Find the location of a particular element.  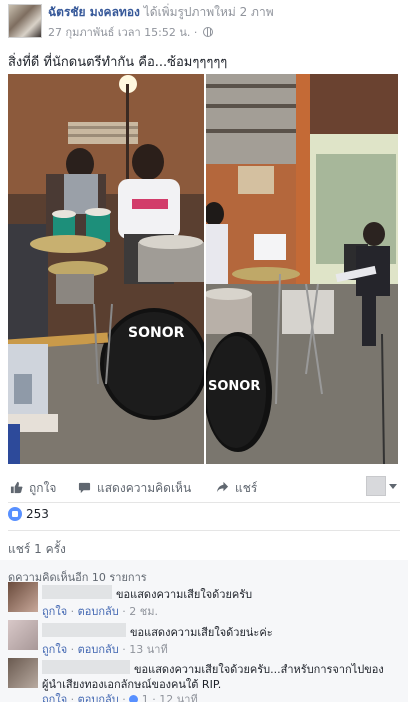

comment-icon is located at coordinates (84, 488).